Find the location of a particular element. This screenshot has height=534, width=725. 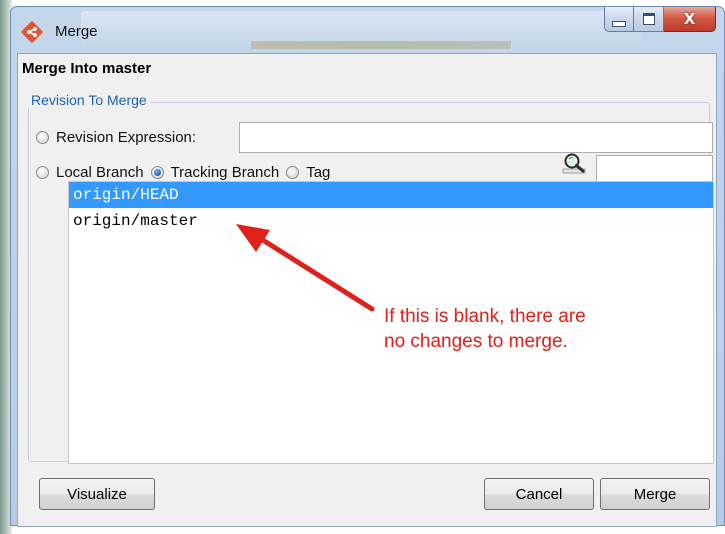

cancel-button: Cancel is located at coordinates (539, 494).